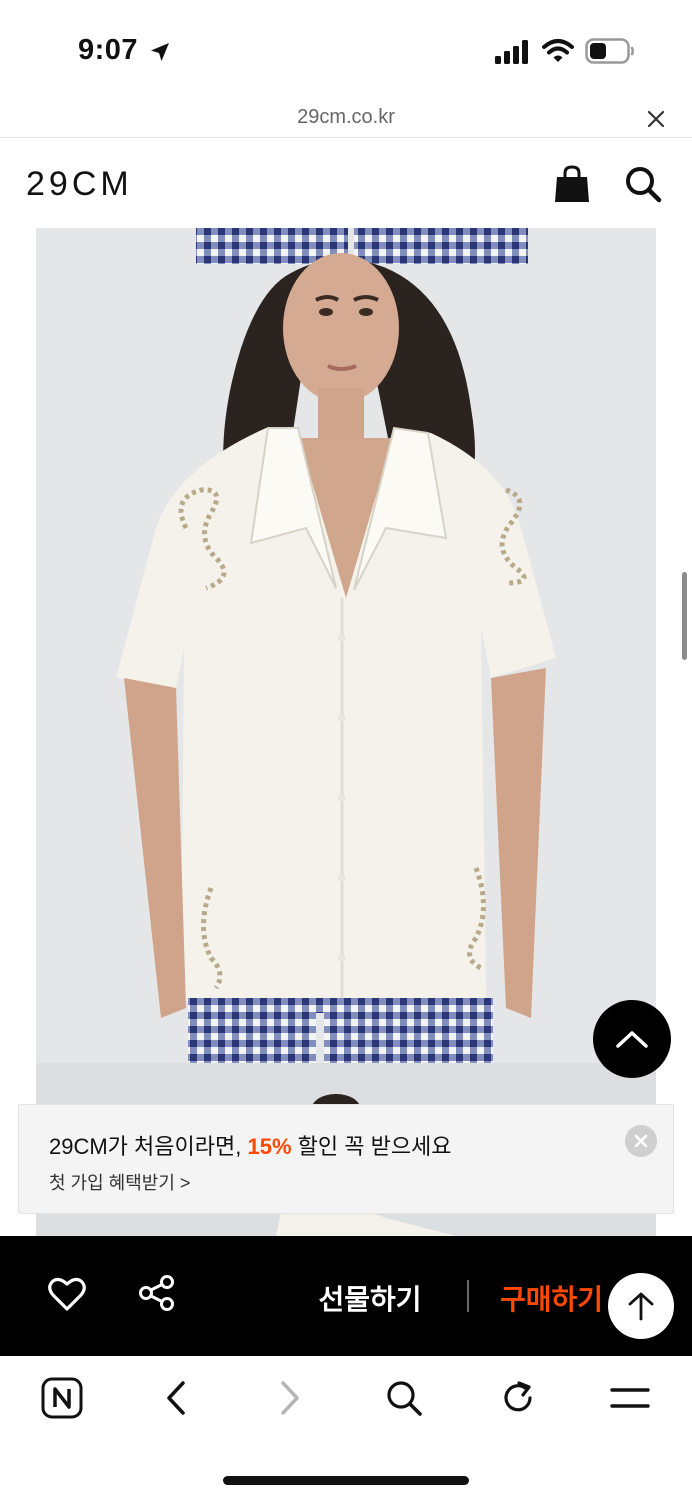 The image size is (692, 1500). I want to click on battery-icon, so click(609, 51).